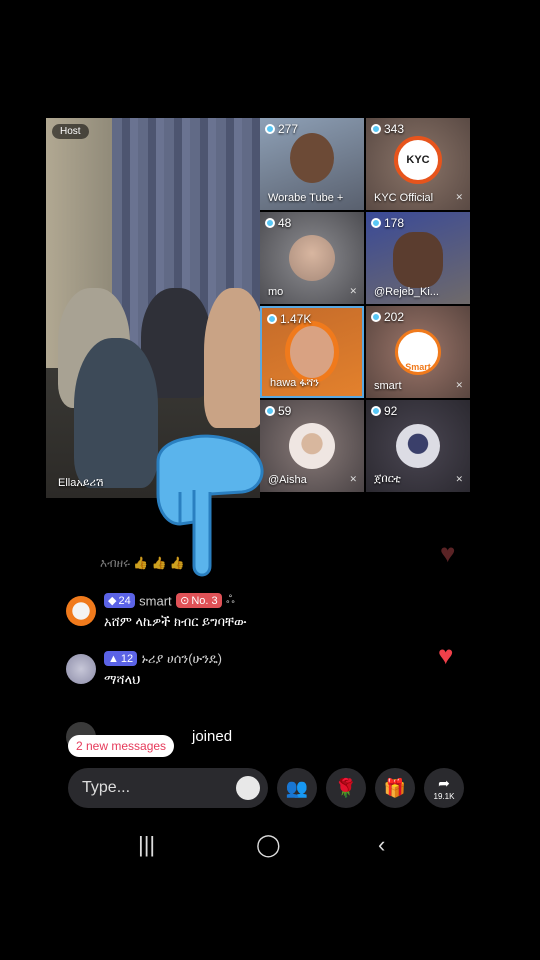 The width and height of the screenshot is (540, 960). I want to click on gift-button: 🎁, so click(395, 788).